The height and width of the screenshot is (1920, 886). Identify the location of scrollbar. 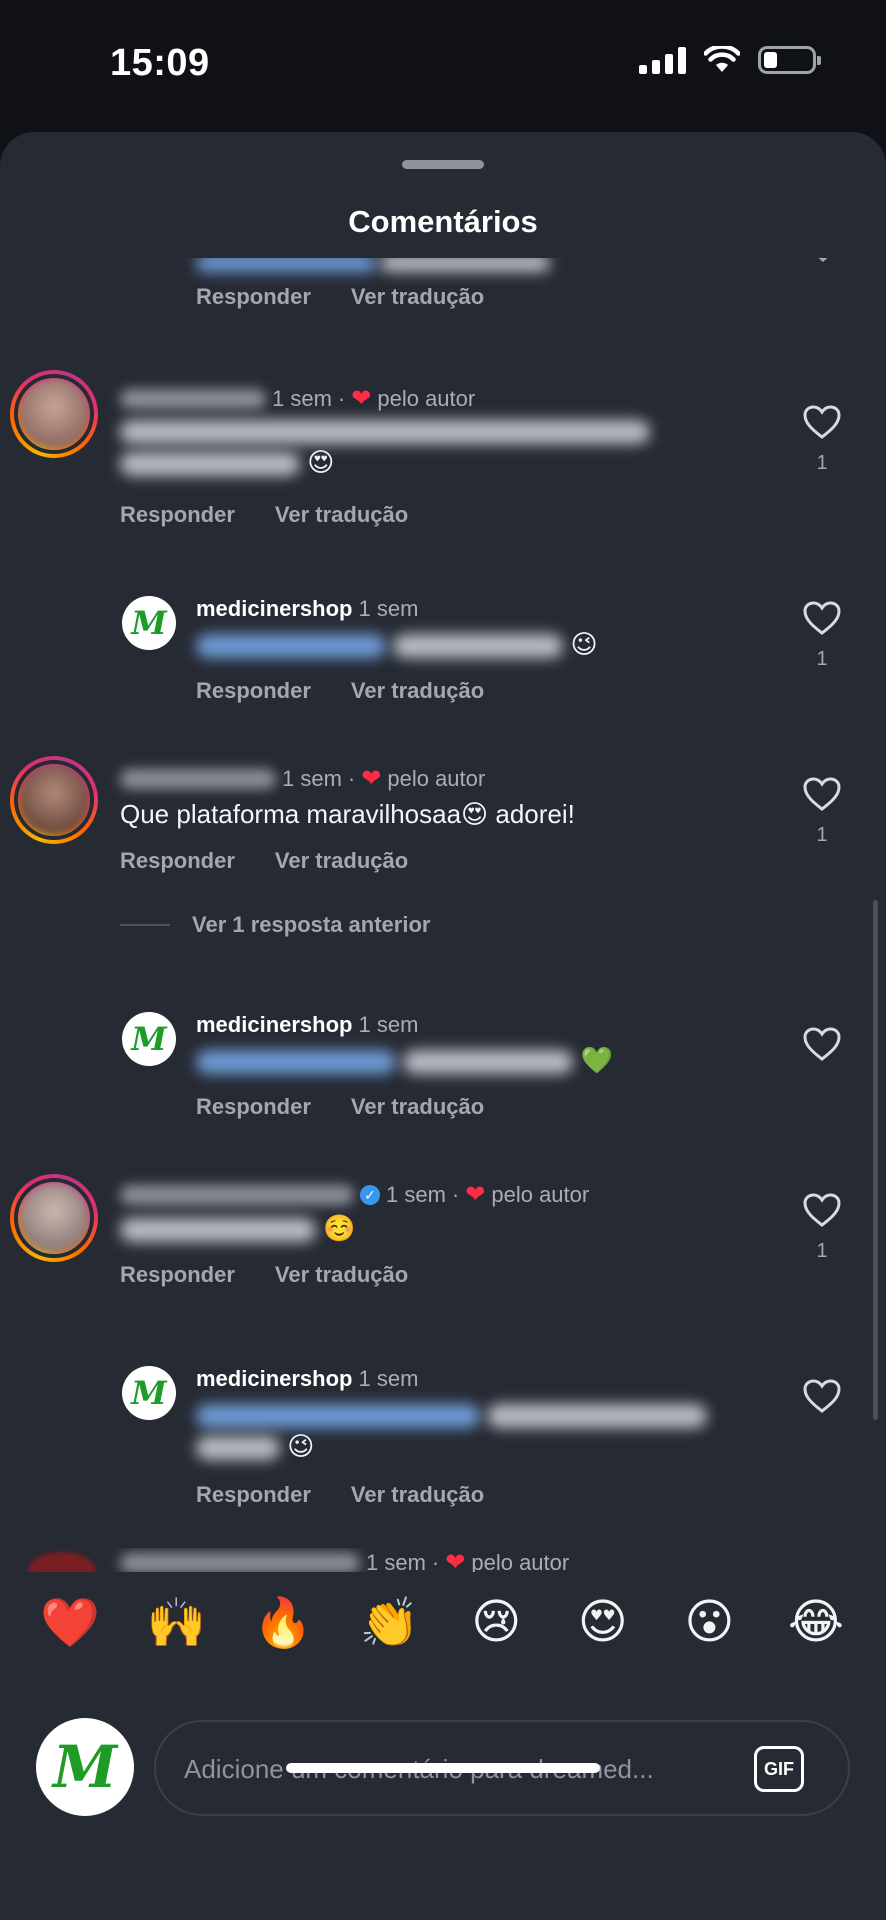
(875, 1160).